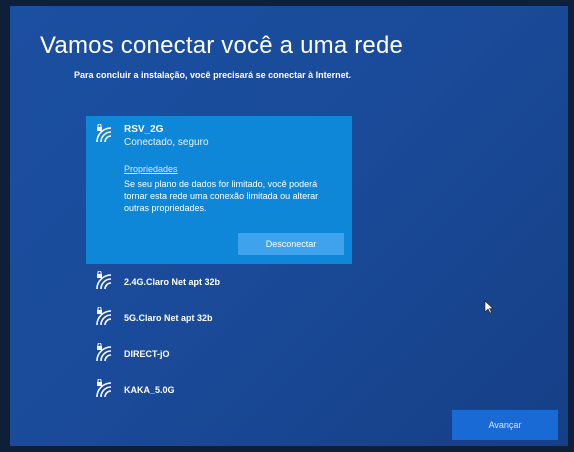 This screenshot has width=574, height=452. Describe the element at coordinates (221, 318) in the screenshot. I see `network-item: 5G.Claro Net apt 32b` at that location.